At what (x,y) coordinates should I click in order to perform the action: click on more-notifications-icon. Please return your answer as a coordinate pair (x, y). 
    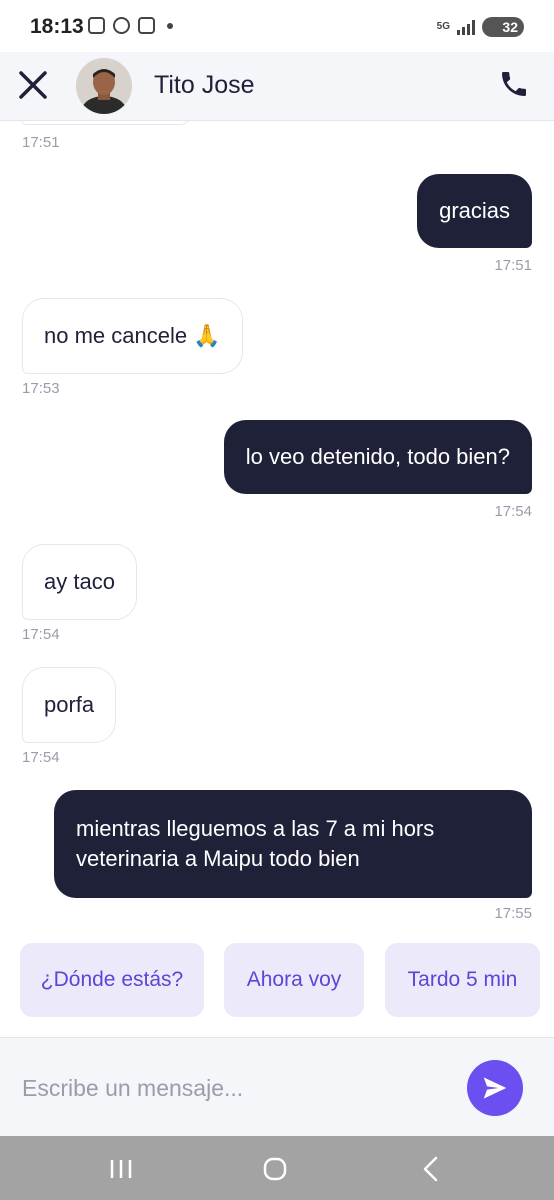
    Looking at the image, I should click on (170, 25).